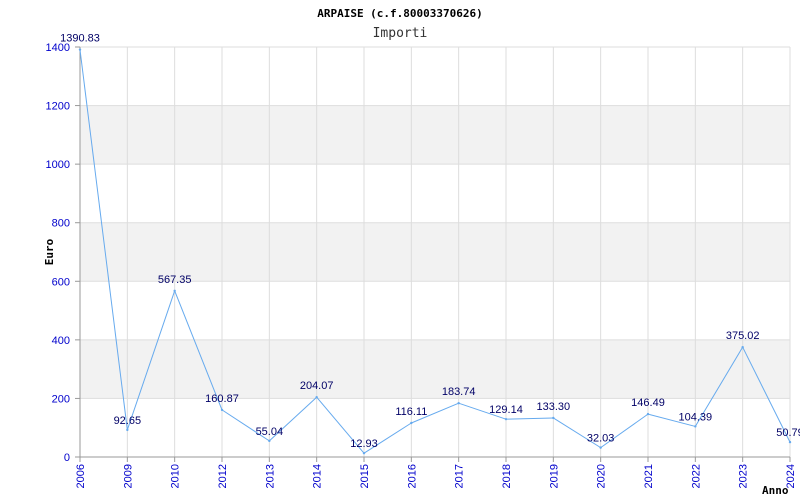 This screenshot has width=800, height=500. What do you see at coordinates (459, 392) in the screenshot?
I see `data-label: 183.74` at bounding box center [459, 392].